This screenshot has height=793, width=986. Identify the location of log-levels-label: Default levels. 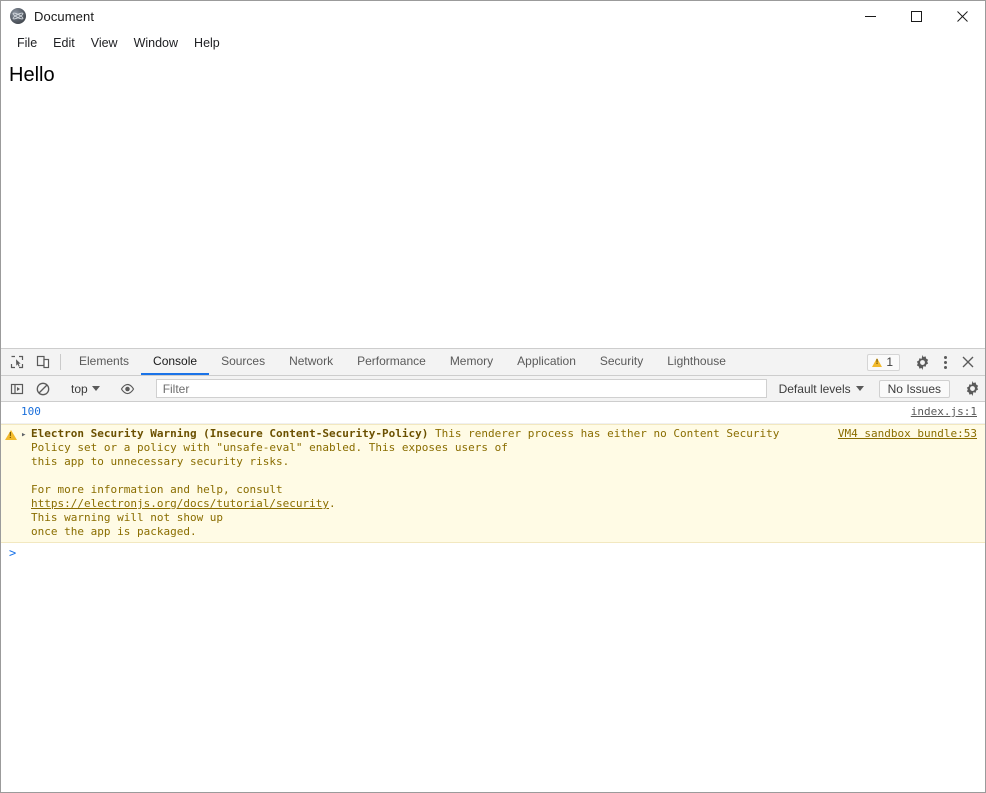
(814, 388).